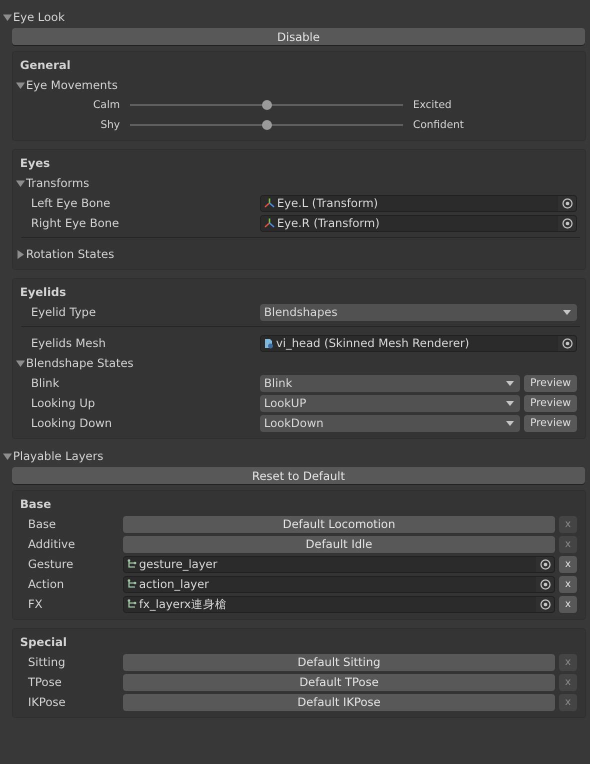 The image size is (590, 764). I want to click on field-label: Sitting, so click(47, 662).